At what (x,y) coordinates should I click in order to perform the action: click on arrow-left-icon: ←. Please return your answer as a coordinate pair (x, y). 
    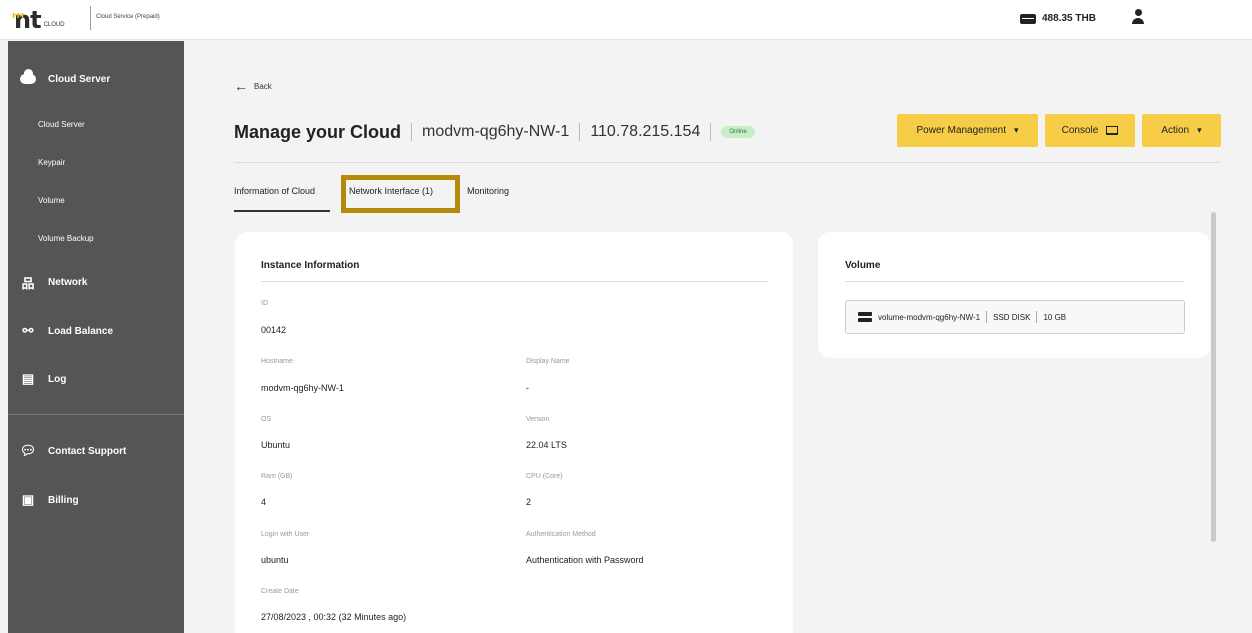
    Looking at the image, I should click on (241, 86).